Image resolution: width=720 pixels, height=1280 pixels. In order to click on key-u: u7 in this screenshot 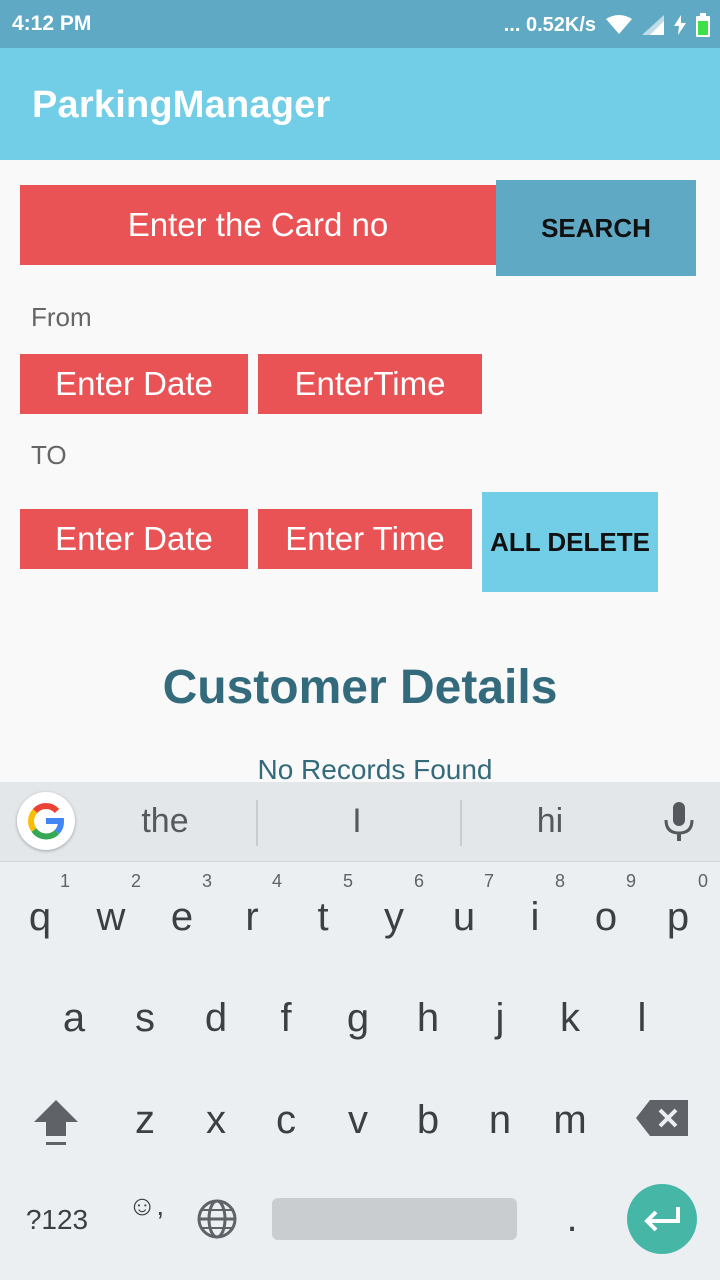, I will do `click(464, 905)`.